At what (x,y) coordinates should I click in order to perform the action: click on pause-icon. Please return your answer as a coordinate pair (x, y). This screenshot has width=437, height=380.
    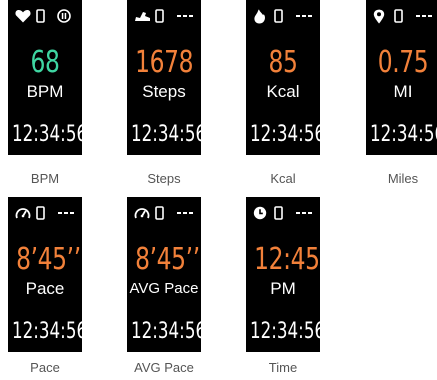
    Looking at the image, I should click on (64, 18).